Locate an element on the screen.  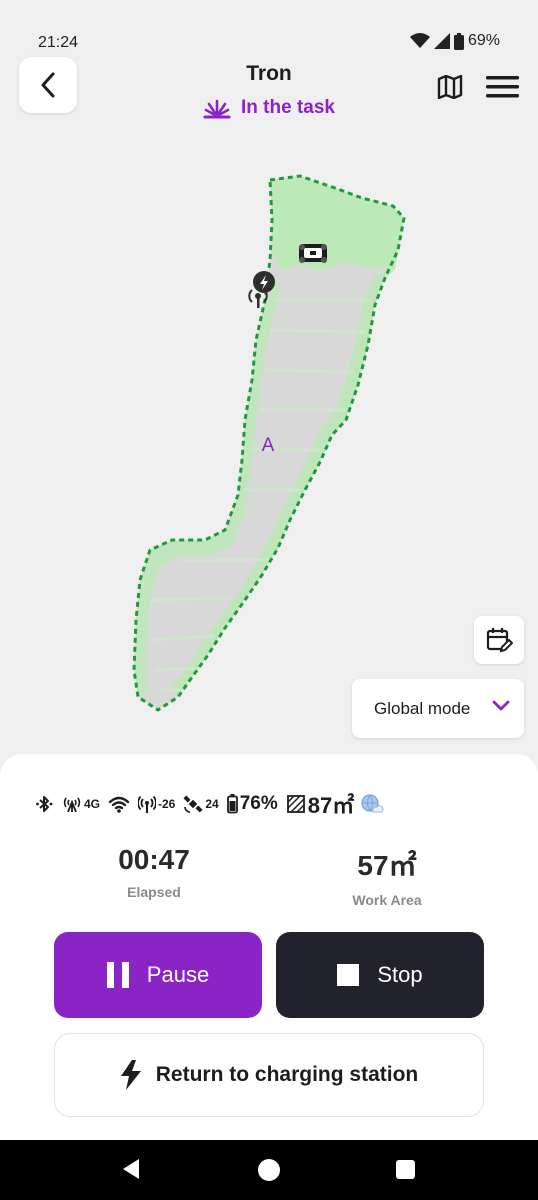
lightning-icon is located at coordinates (130, 1075).